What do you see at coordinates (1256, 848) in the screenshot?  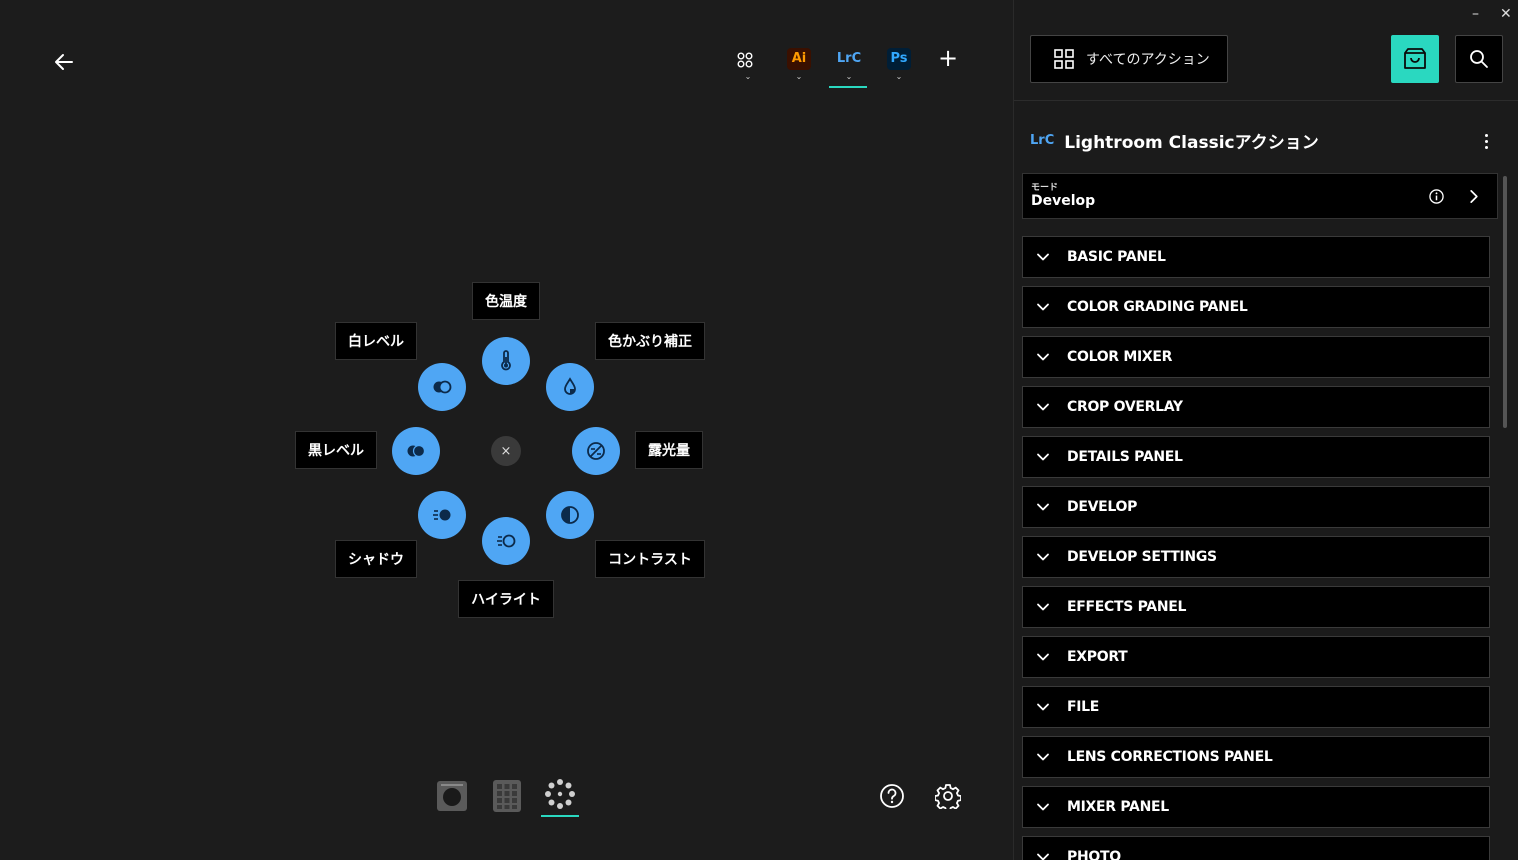 I see `section-photo: PHOTO` at bounding box center [1256, 848].